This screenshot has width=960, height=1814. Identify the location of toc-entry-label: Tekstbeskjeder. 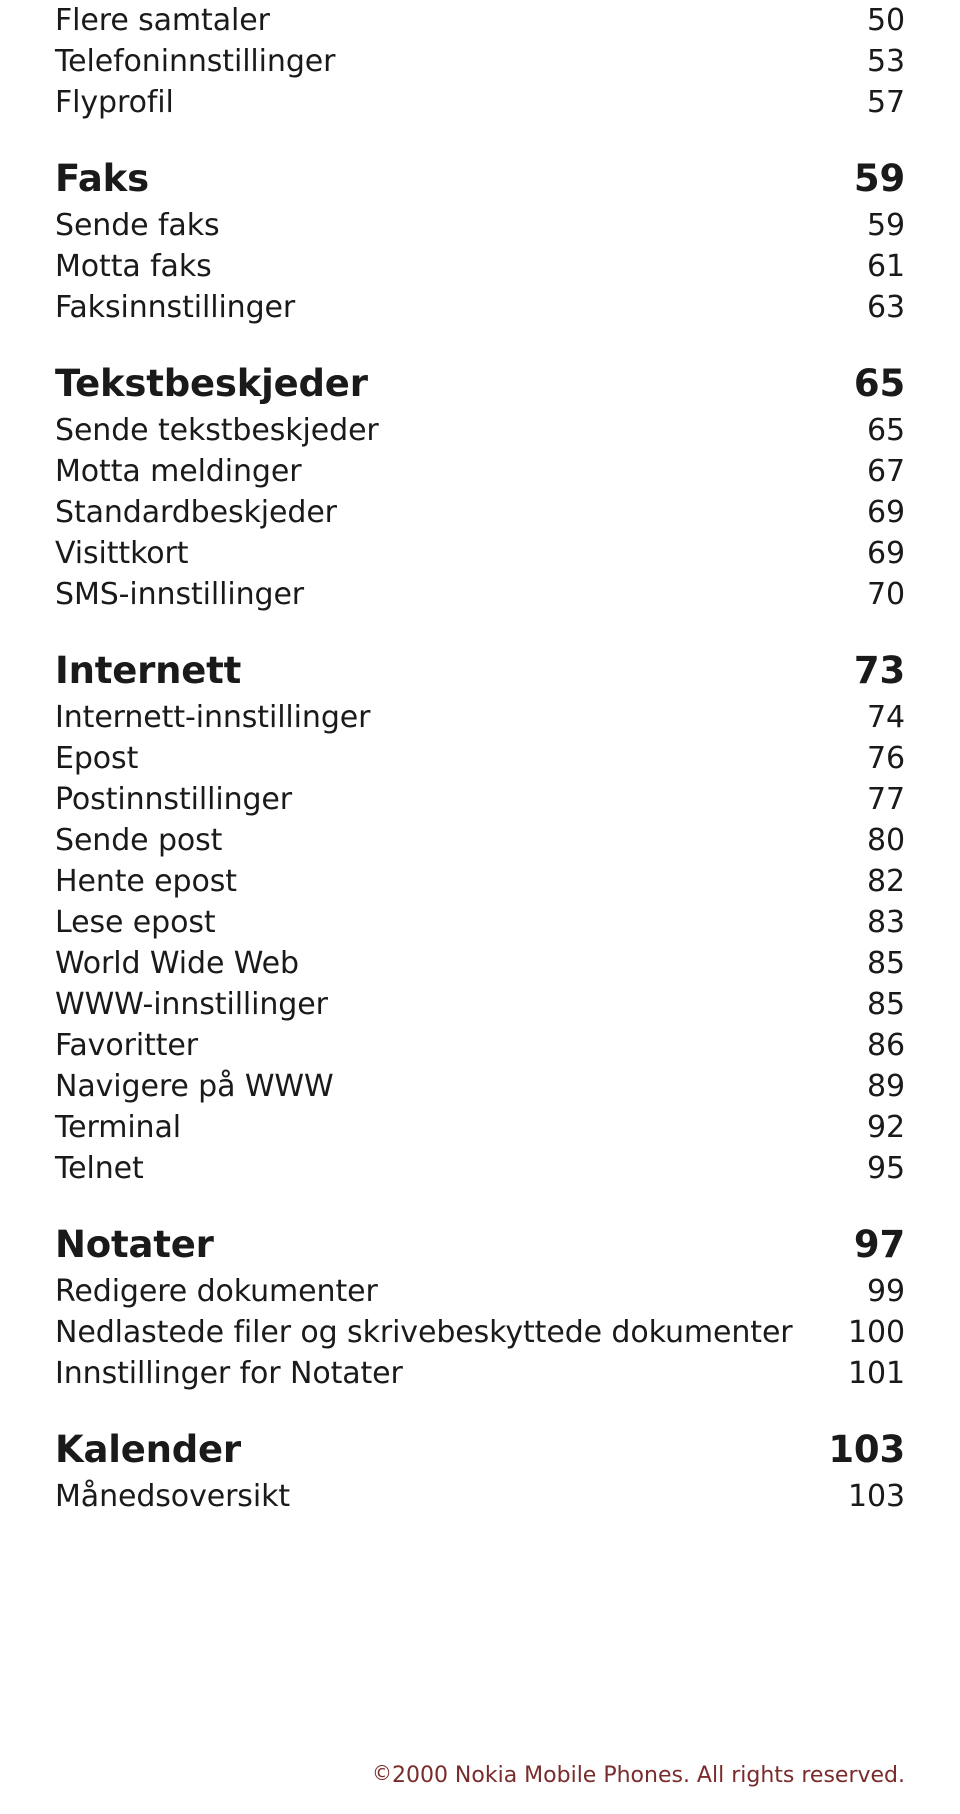
(211, 383).